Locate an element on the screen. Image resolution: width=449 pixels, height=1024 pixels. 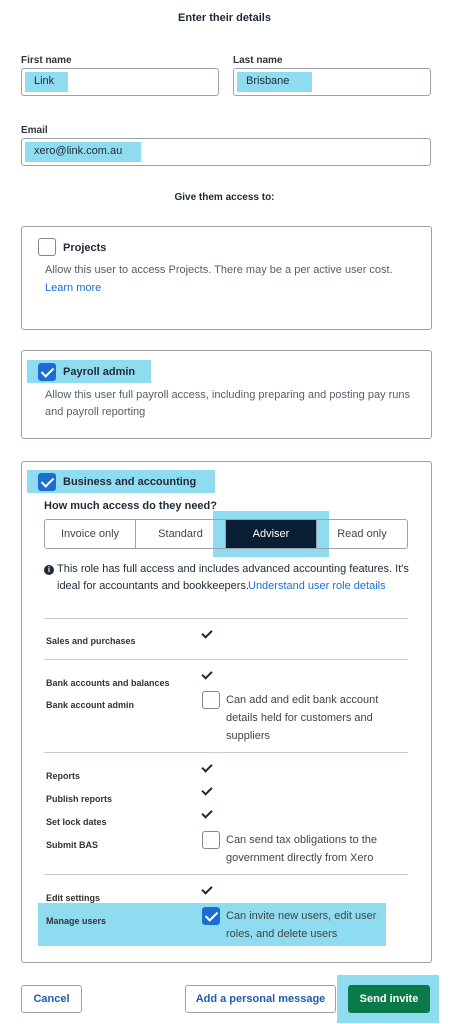
projects-title: Projects is located at coordinates (85, 248).